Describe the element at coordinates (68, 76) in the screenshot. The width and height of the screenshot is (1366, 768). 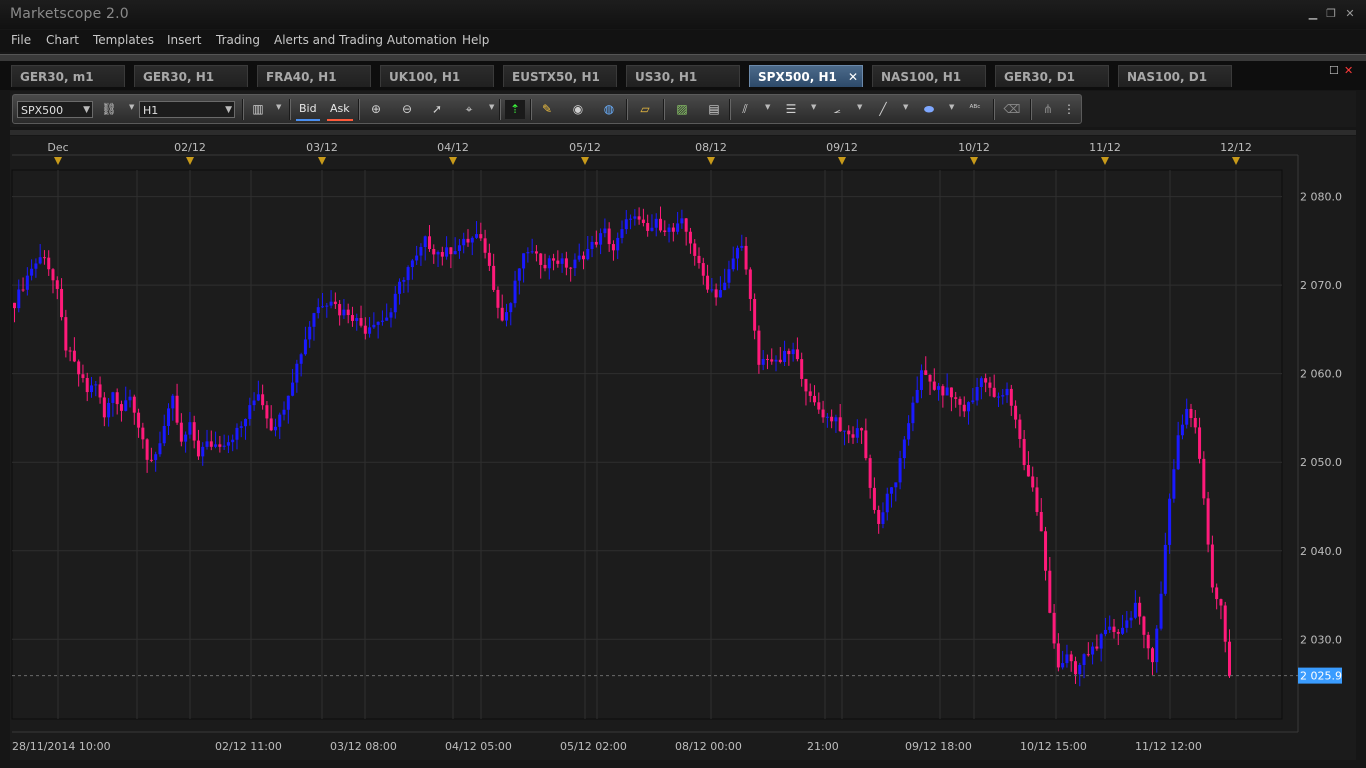
I see `tab-ger30-m1: GER30, m1` at that location.